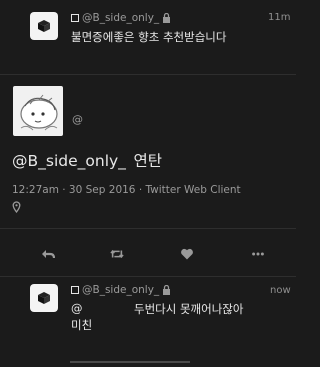 This screenshot has height=367, width=320. I want to click on retweet-button, so click(117, 254).